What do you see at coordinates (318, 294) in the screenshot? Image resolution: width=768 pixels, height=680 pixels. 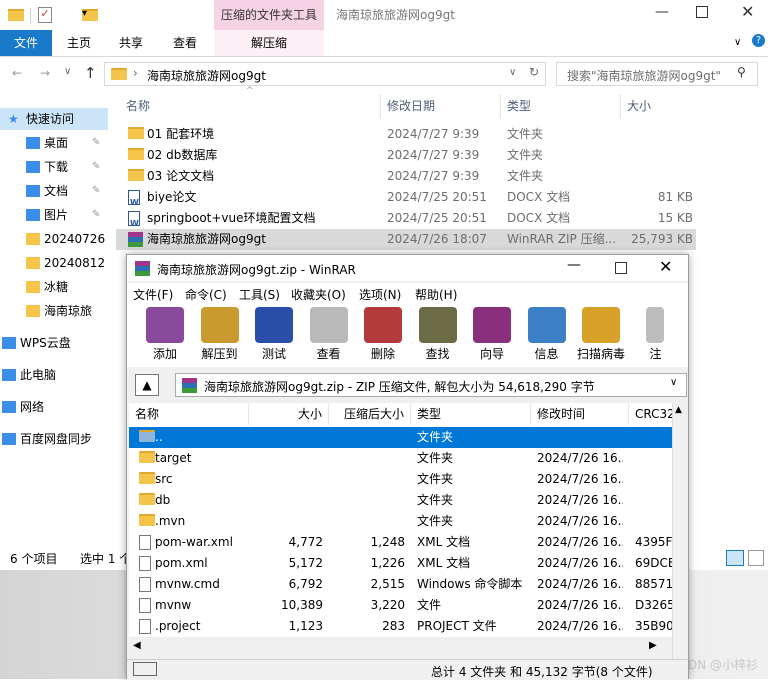 I see `menu-item: 收藏夹(O)` at bounding box center [318, 294].